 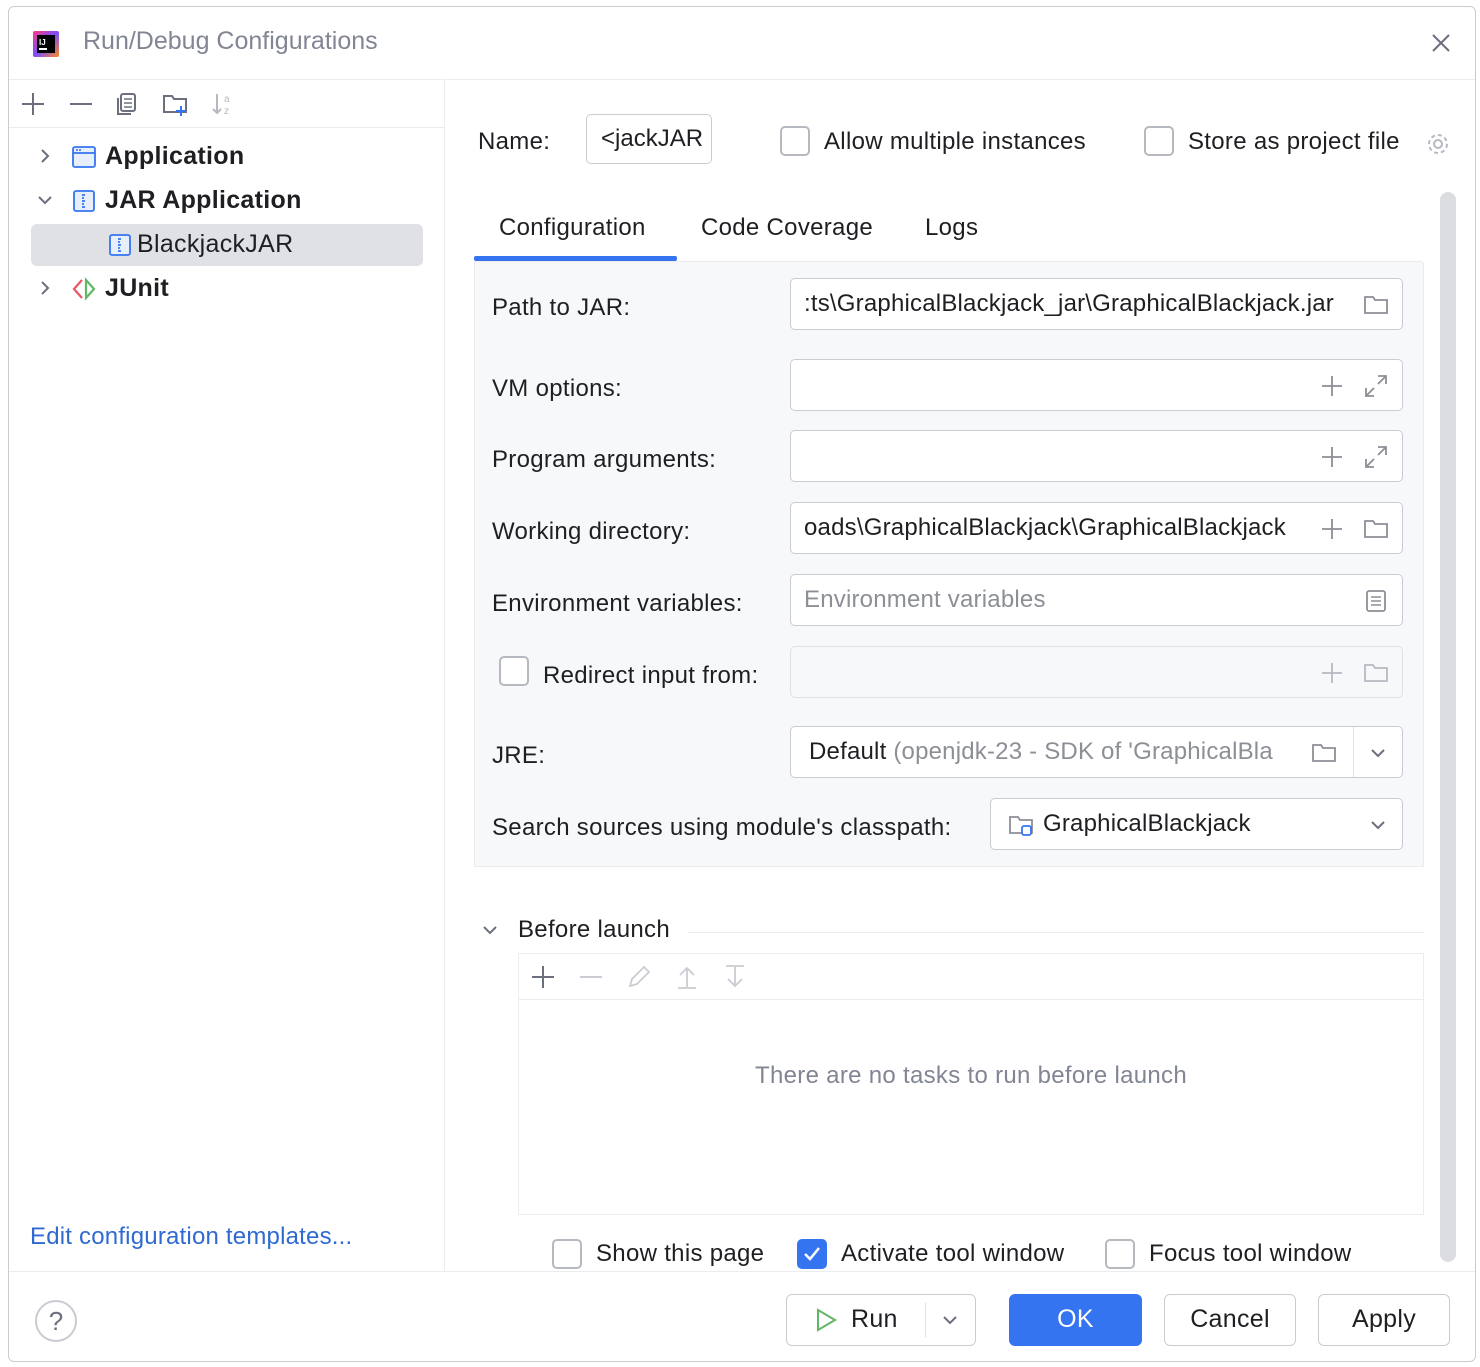 What do you see at coordinates (971, 977) in the screenshot?
I see `before-launch-toolbar` at bounding box center [971, 977].